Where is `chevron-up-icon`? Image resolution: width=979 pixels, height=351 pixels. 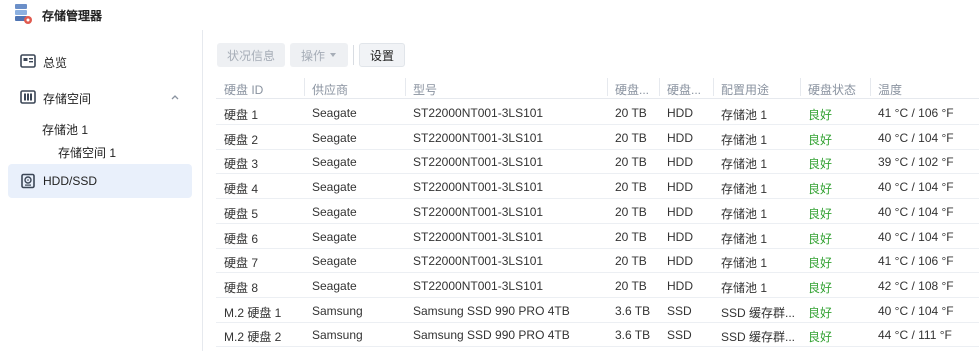 chevron-up-icon is located at coordinates (175, 97).